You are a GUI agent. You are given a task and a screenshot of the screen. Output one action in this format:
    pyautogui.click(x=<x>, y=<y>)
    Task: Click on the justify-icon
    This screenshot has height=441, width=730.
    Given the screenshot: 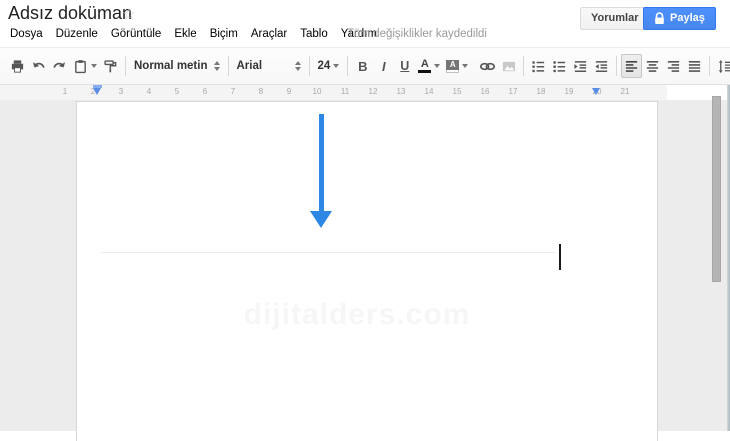 What is the action you would take?
    pyautogui.click(x=695, y=66)
    